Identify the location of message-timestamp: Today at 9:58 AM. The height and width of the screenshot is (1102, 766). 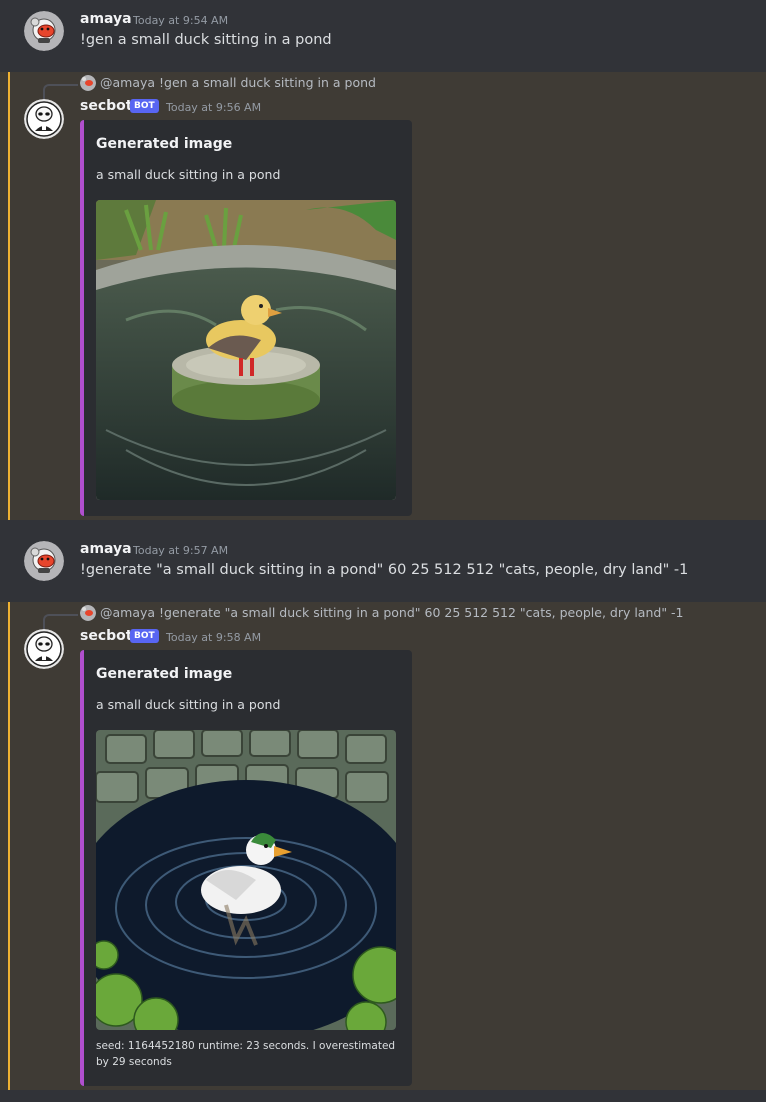
(214, 637).